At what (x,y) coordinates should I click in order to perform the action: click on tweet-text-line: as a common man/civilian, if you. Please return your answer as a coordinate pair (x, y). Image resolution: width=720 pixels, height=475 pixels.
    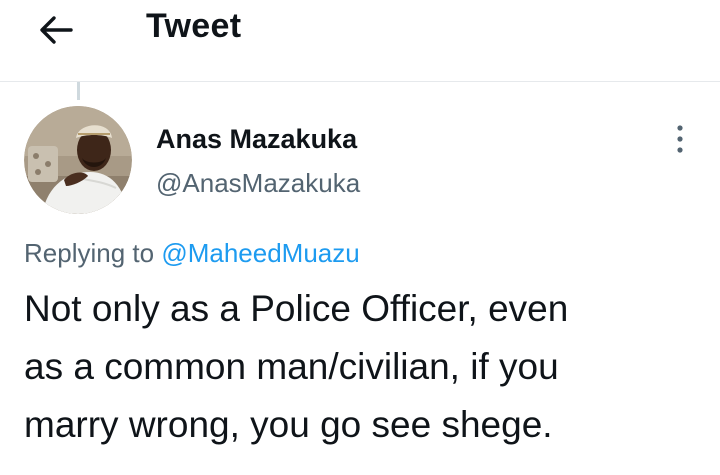
    Looking at the image, I should click on (291, 366).